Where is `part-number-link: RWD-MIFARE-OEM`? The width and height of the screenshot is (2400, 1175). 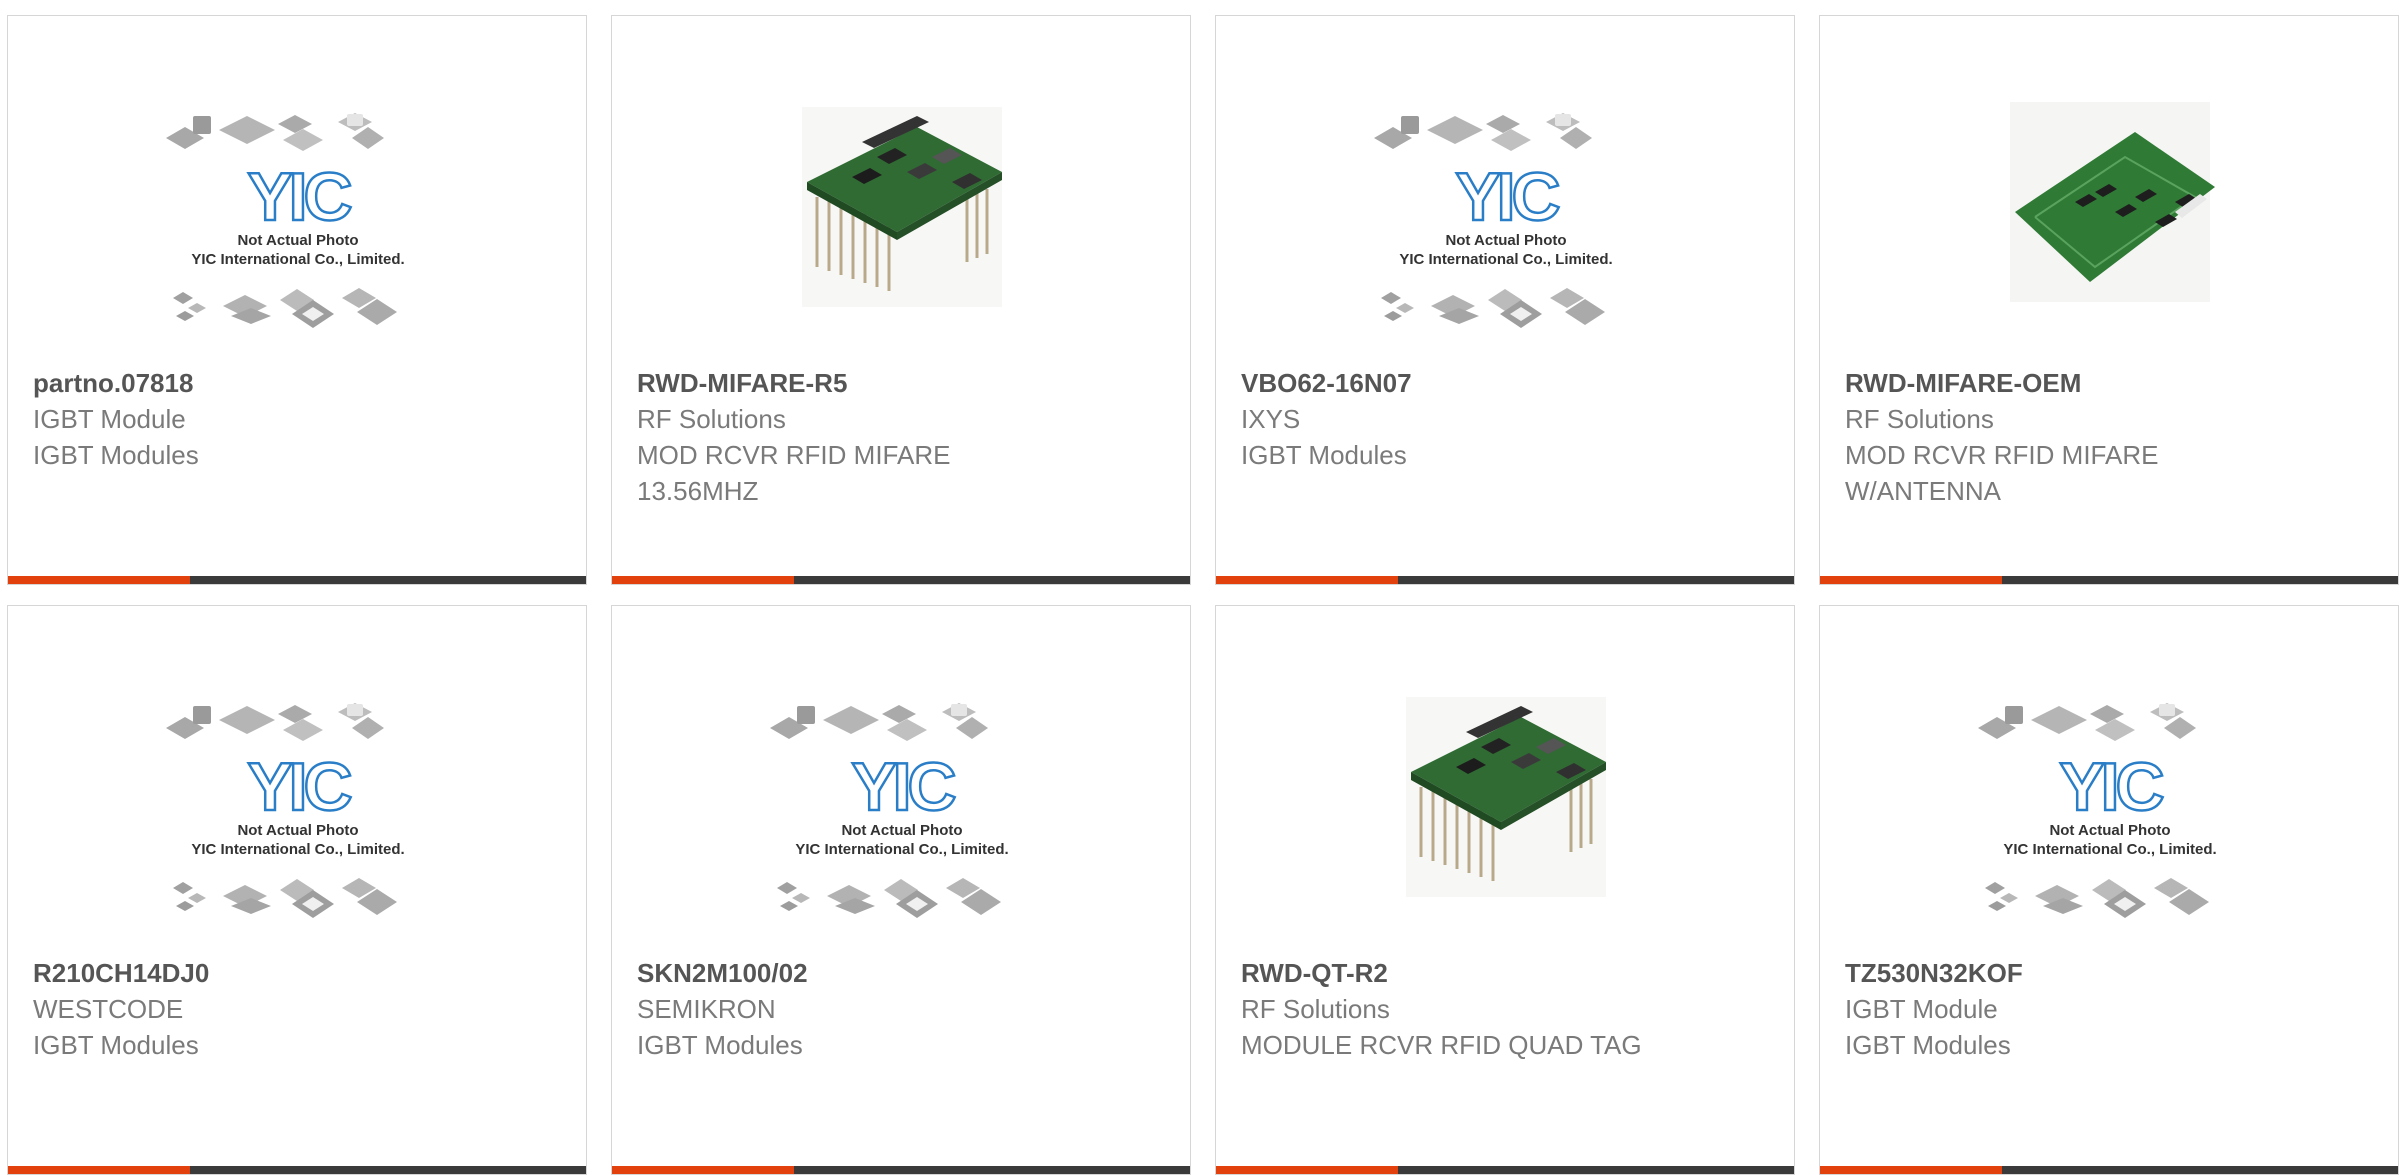
part-number-link: RWD-MIFARE-OEM is located at coordinates (2105, 383).